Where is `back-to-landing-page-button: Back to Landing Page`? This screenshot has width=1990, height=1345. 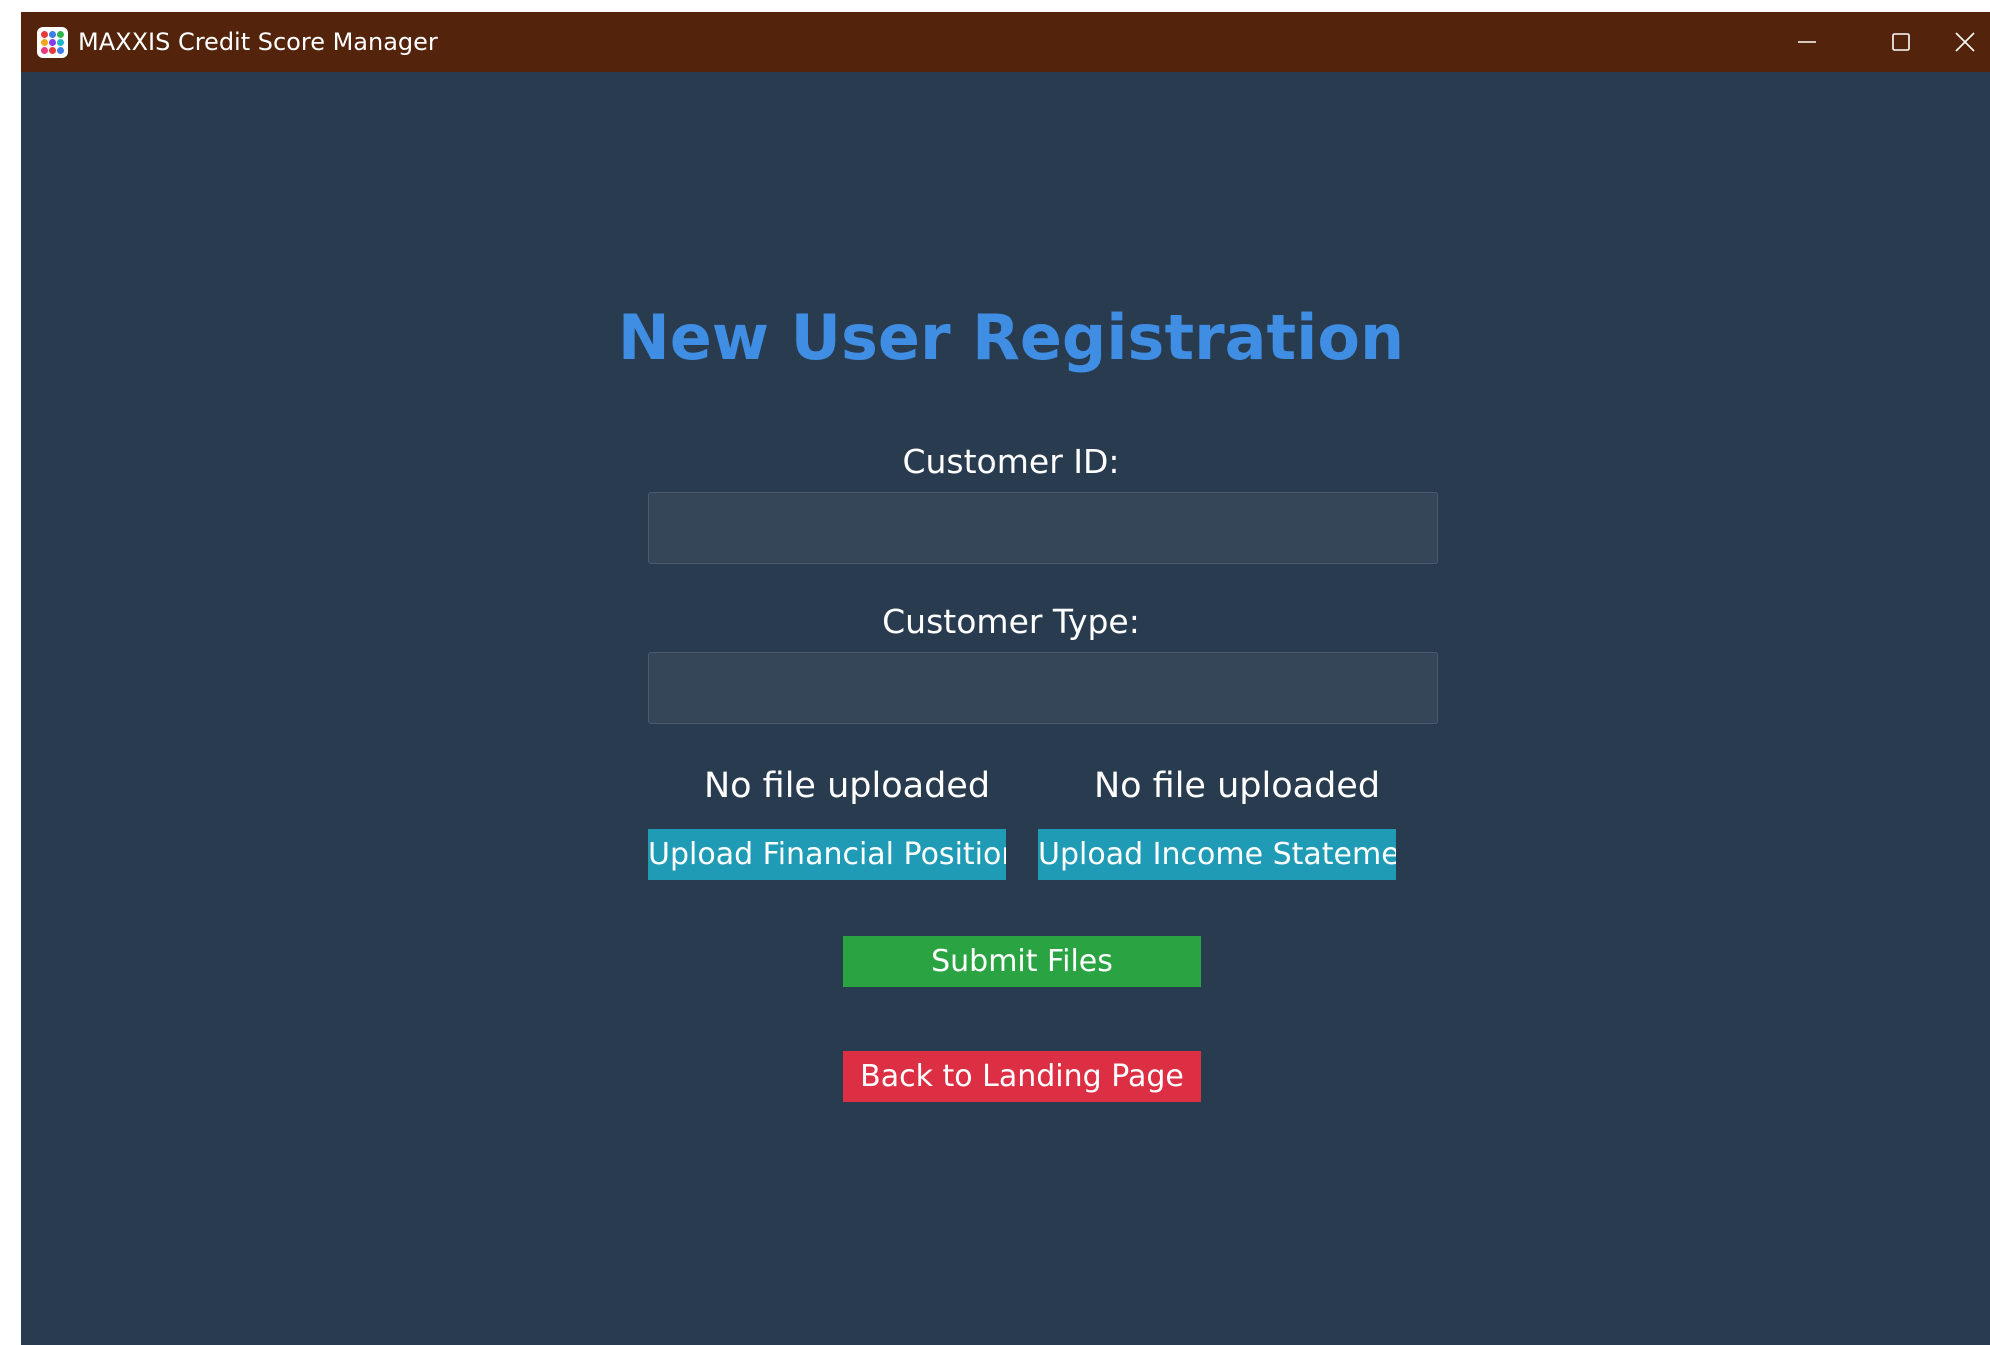
back-to-landing-page-button: Back to Landing Page is located at coordinates (1022, 1076).